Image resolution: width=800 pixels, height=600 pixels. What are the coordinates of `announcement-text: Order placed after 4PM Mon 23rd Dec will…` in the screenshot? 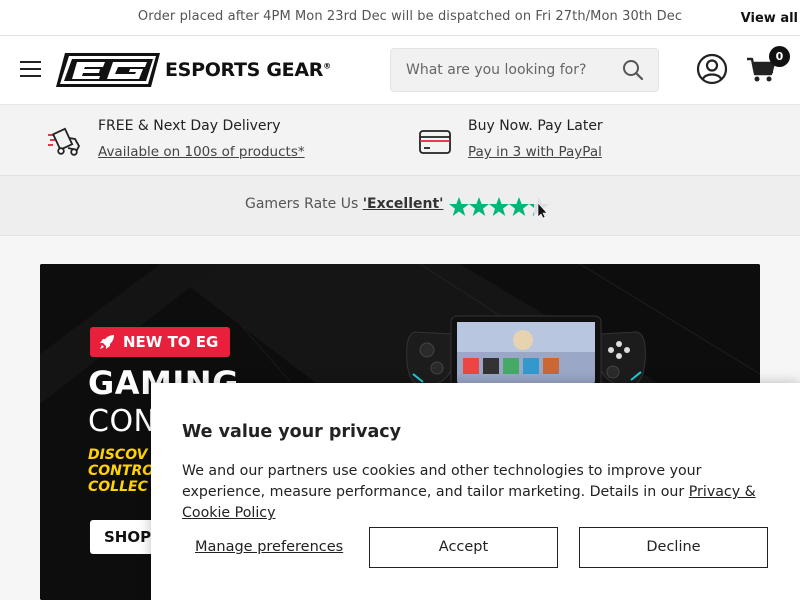 It's located at (410, 16).